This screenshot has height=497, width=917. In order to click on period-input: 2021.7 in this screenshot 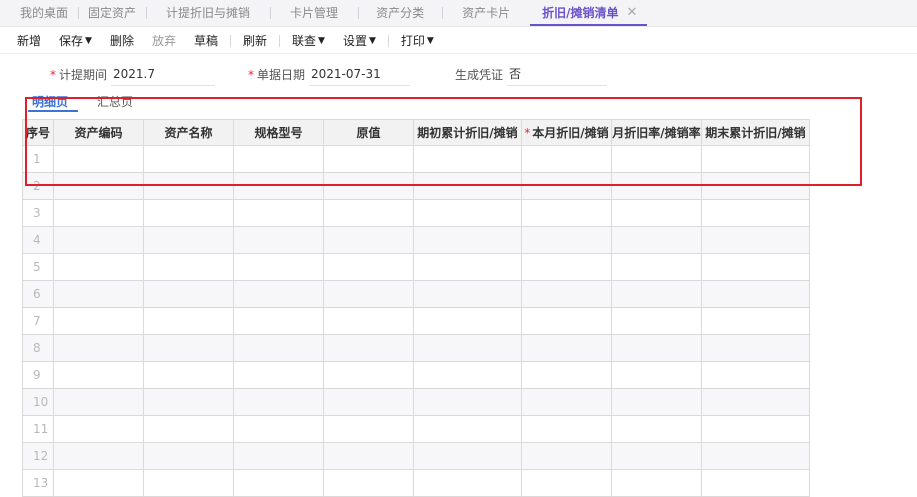, I will do `click(163, 74)`.